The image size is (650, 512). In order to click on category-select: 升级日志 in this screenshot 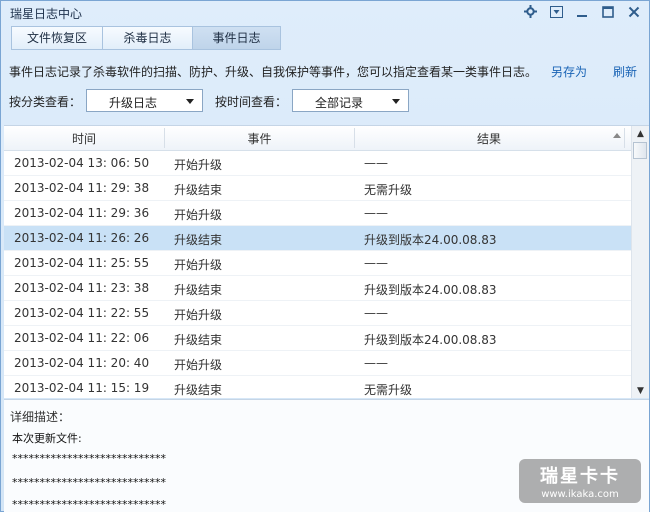, I will do `click(144, 100)`.